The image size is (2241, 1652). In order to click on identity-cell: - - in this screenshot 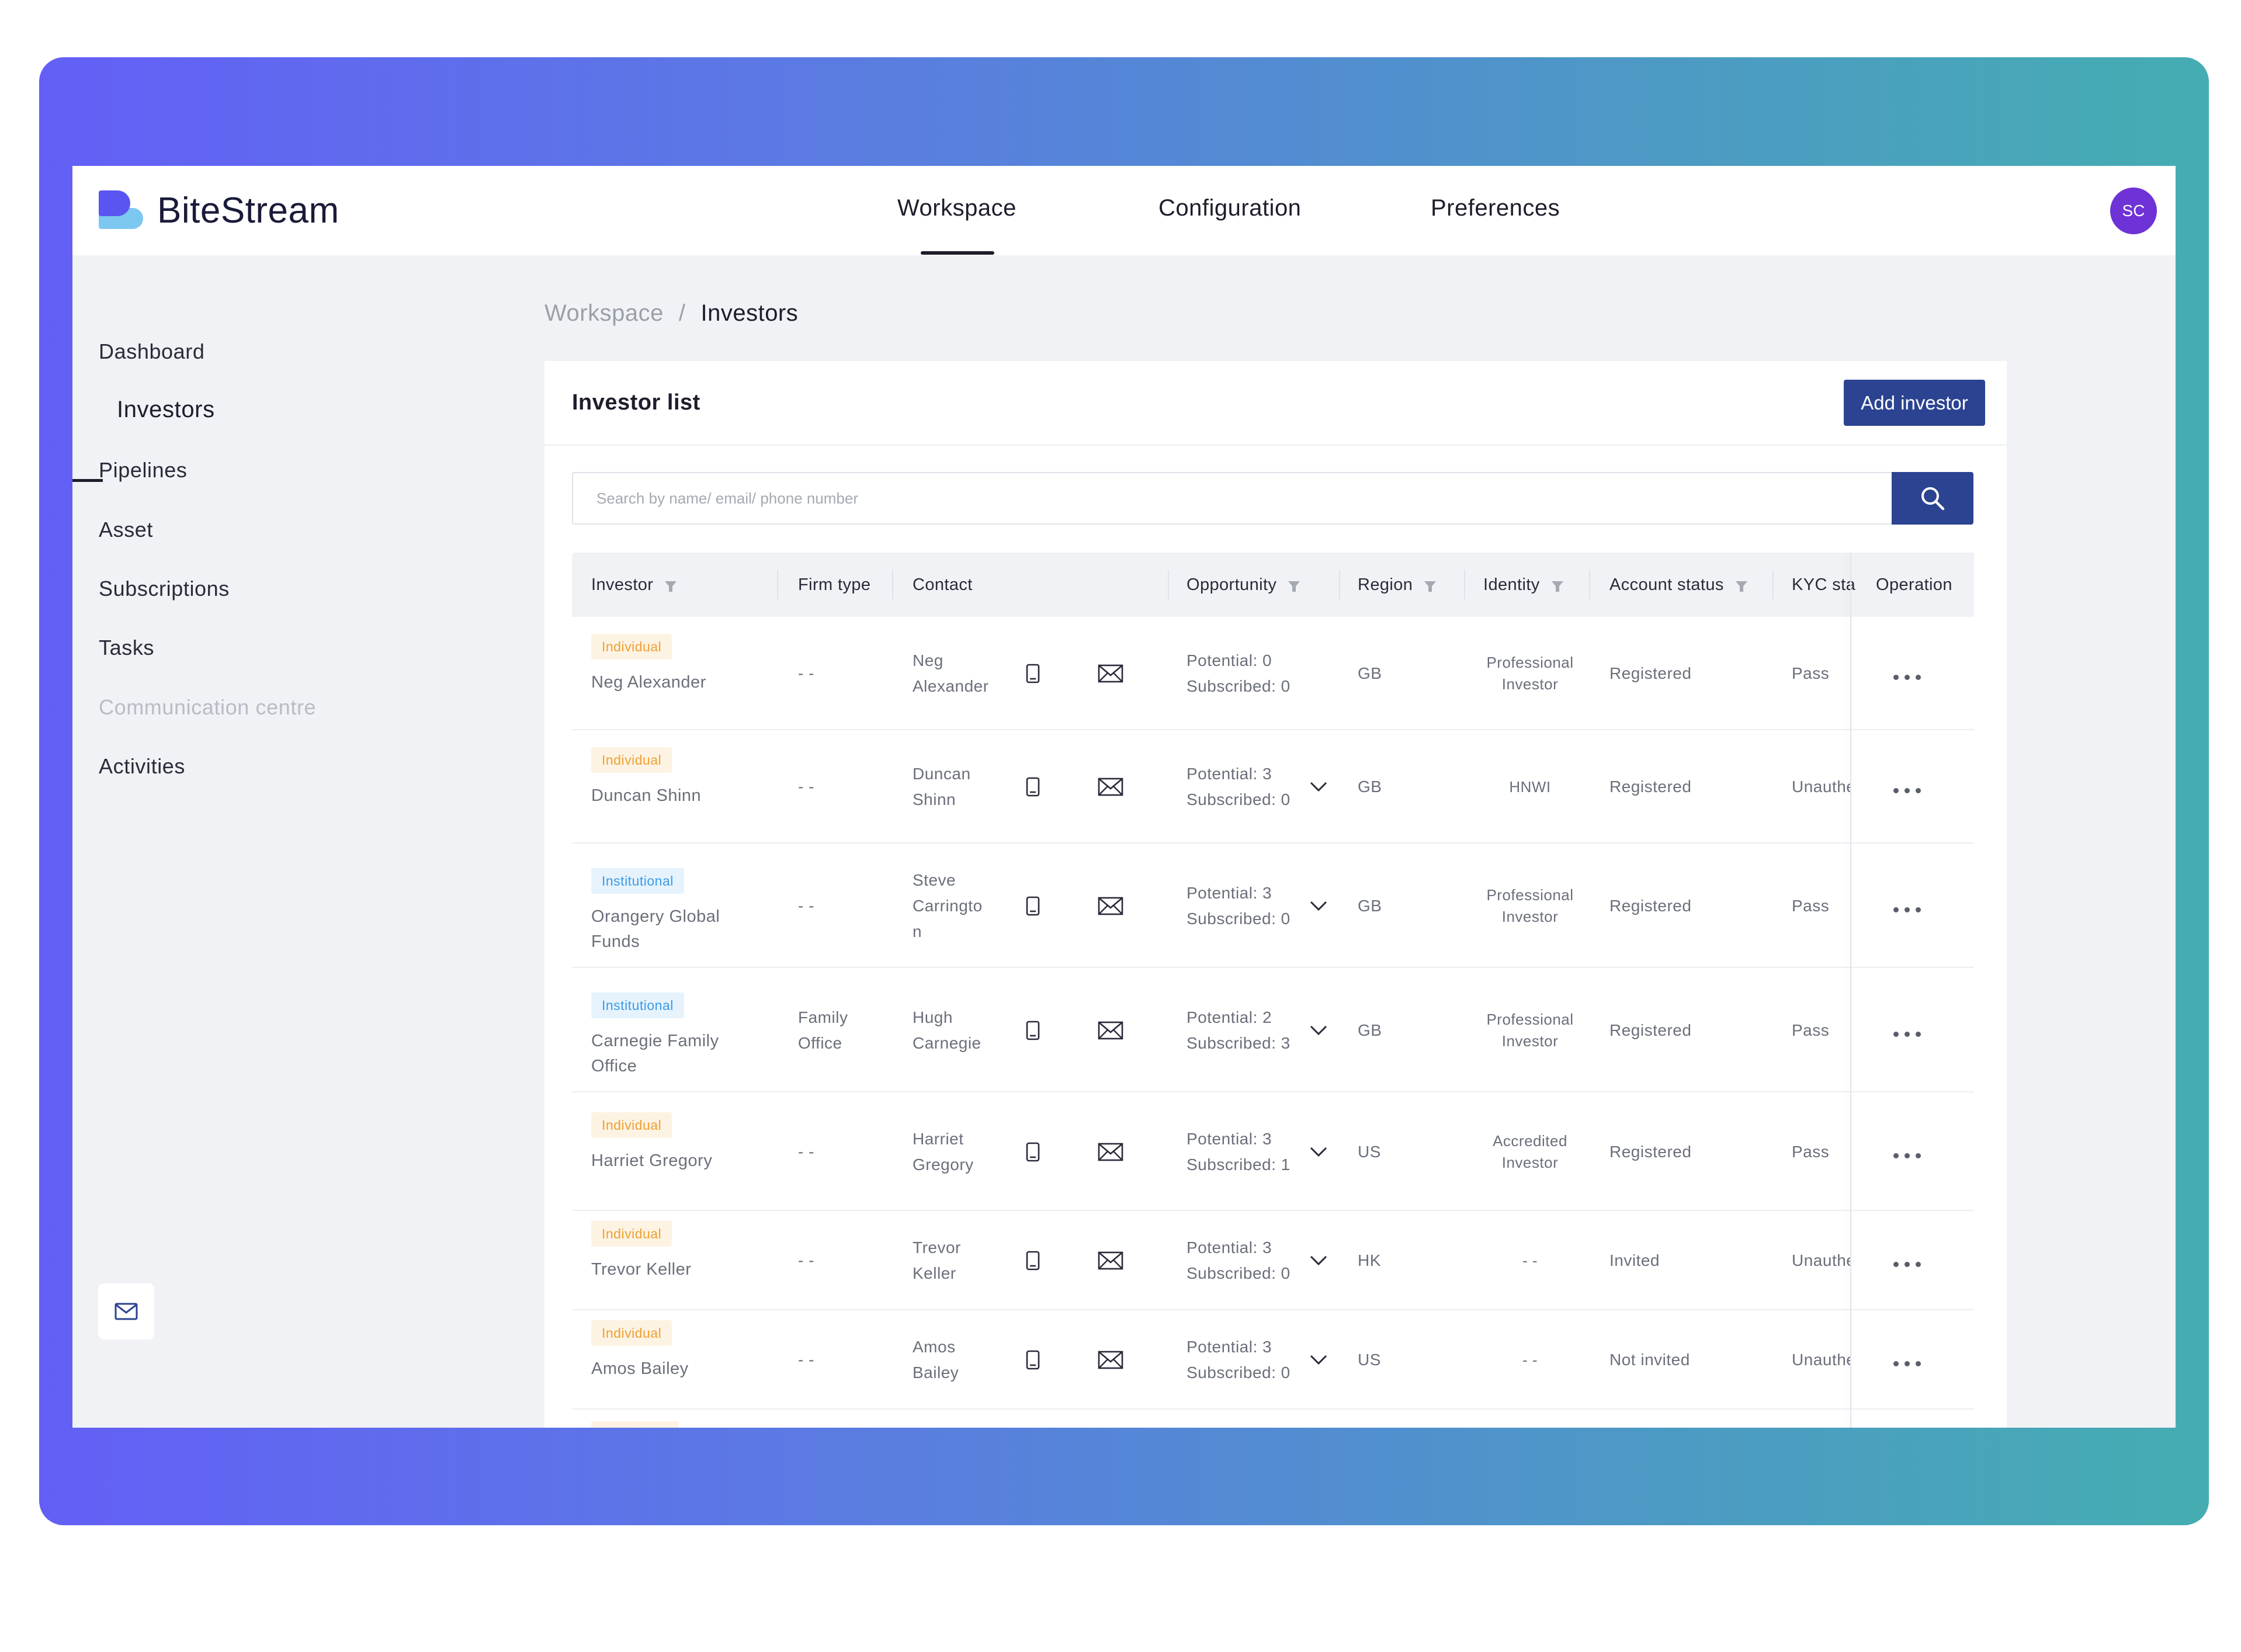, I will do `click(1530, 1360)`.